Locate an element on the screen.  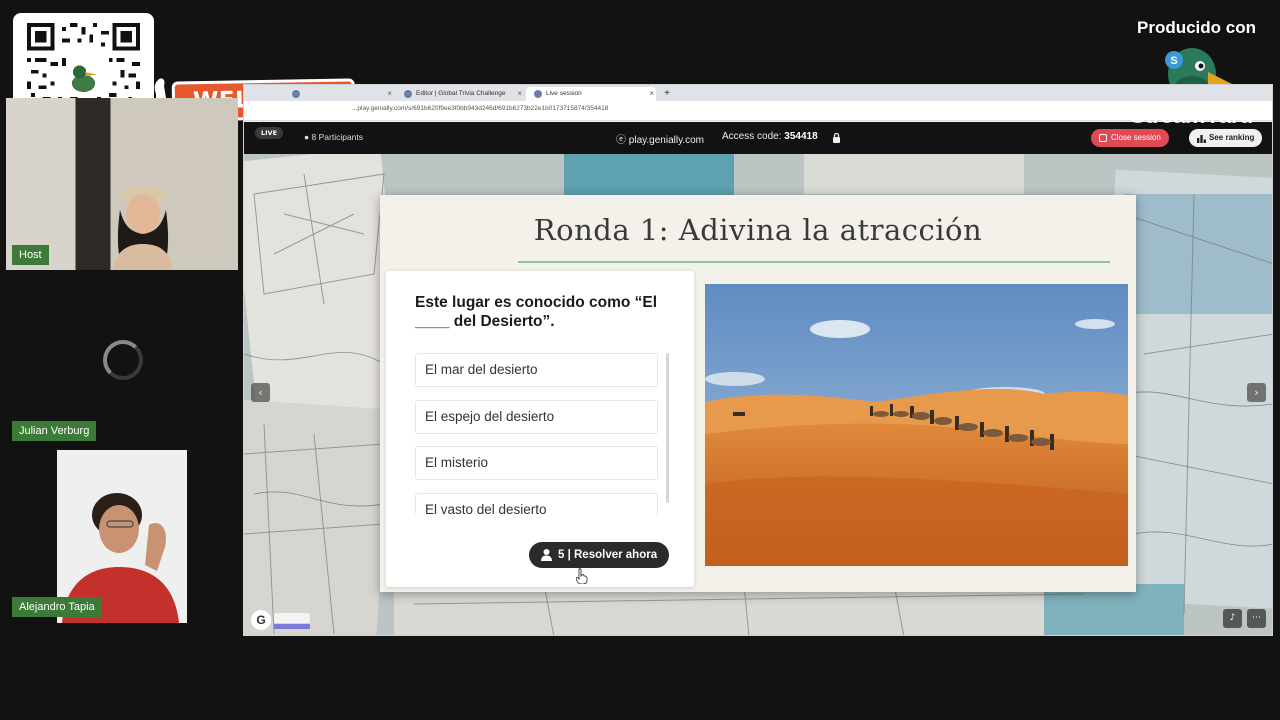
close-session-label: Close session is located at coordinates (1136, 137).